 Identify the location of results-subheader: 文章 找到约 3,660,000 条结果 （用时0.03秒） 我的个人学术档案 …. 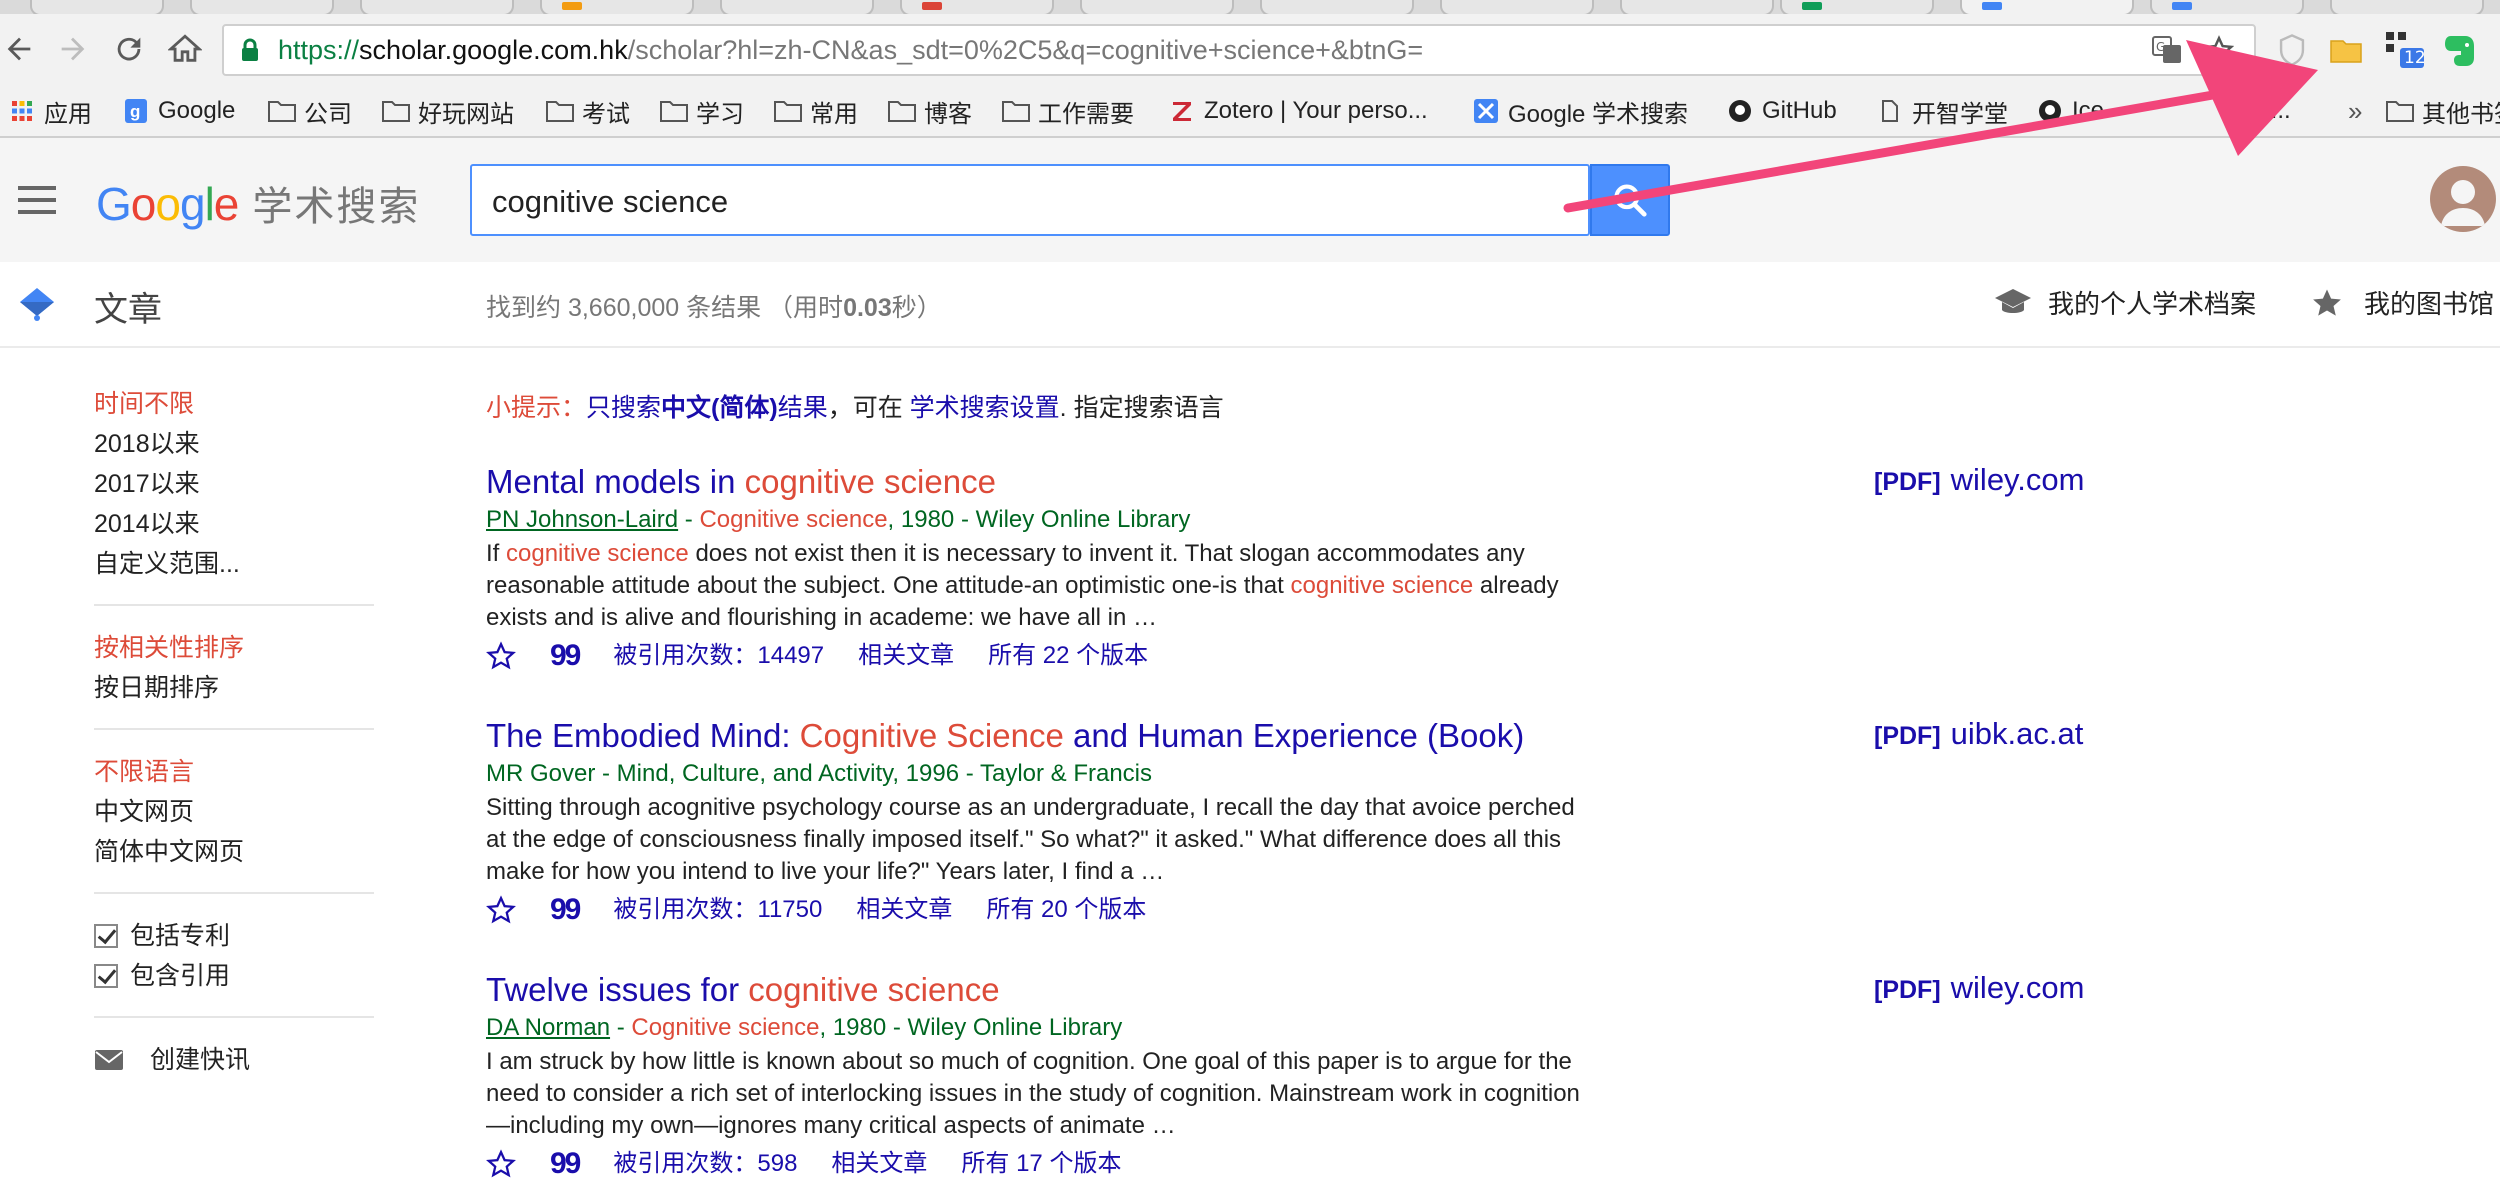
(1250, 305).